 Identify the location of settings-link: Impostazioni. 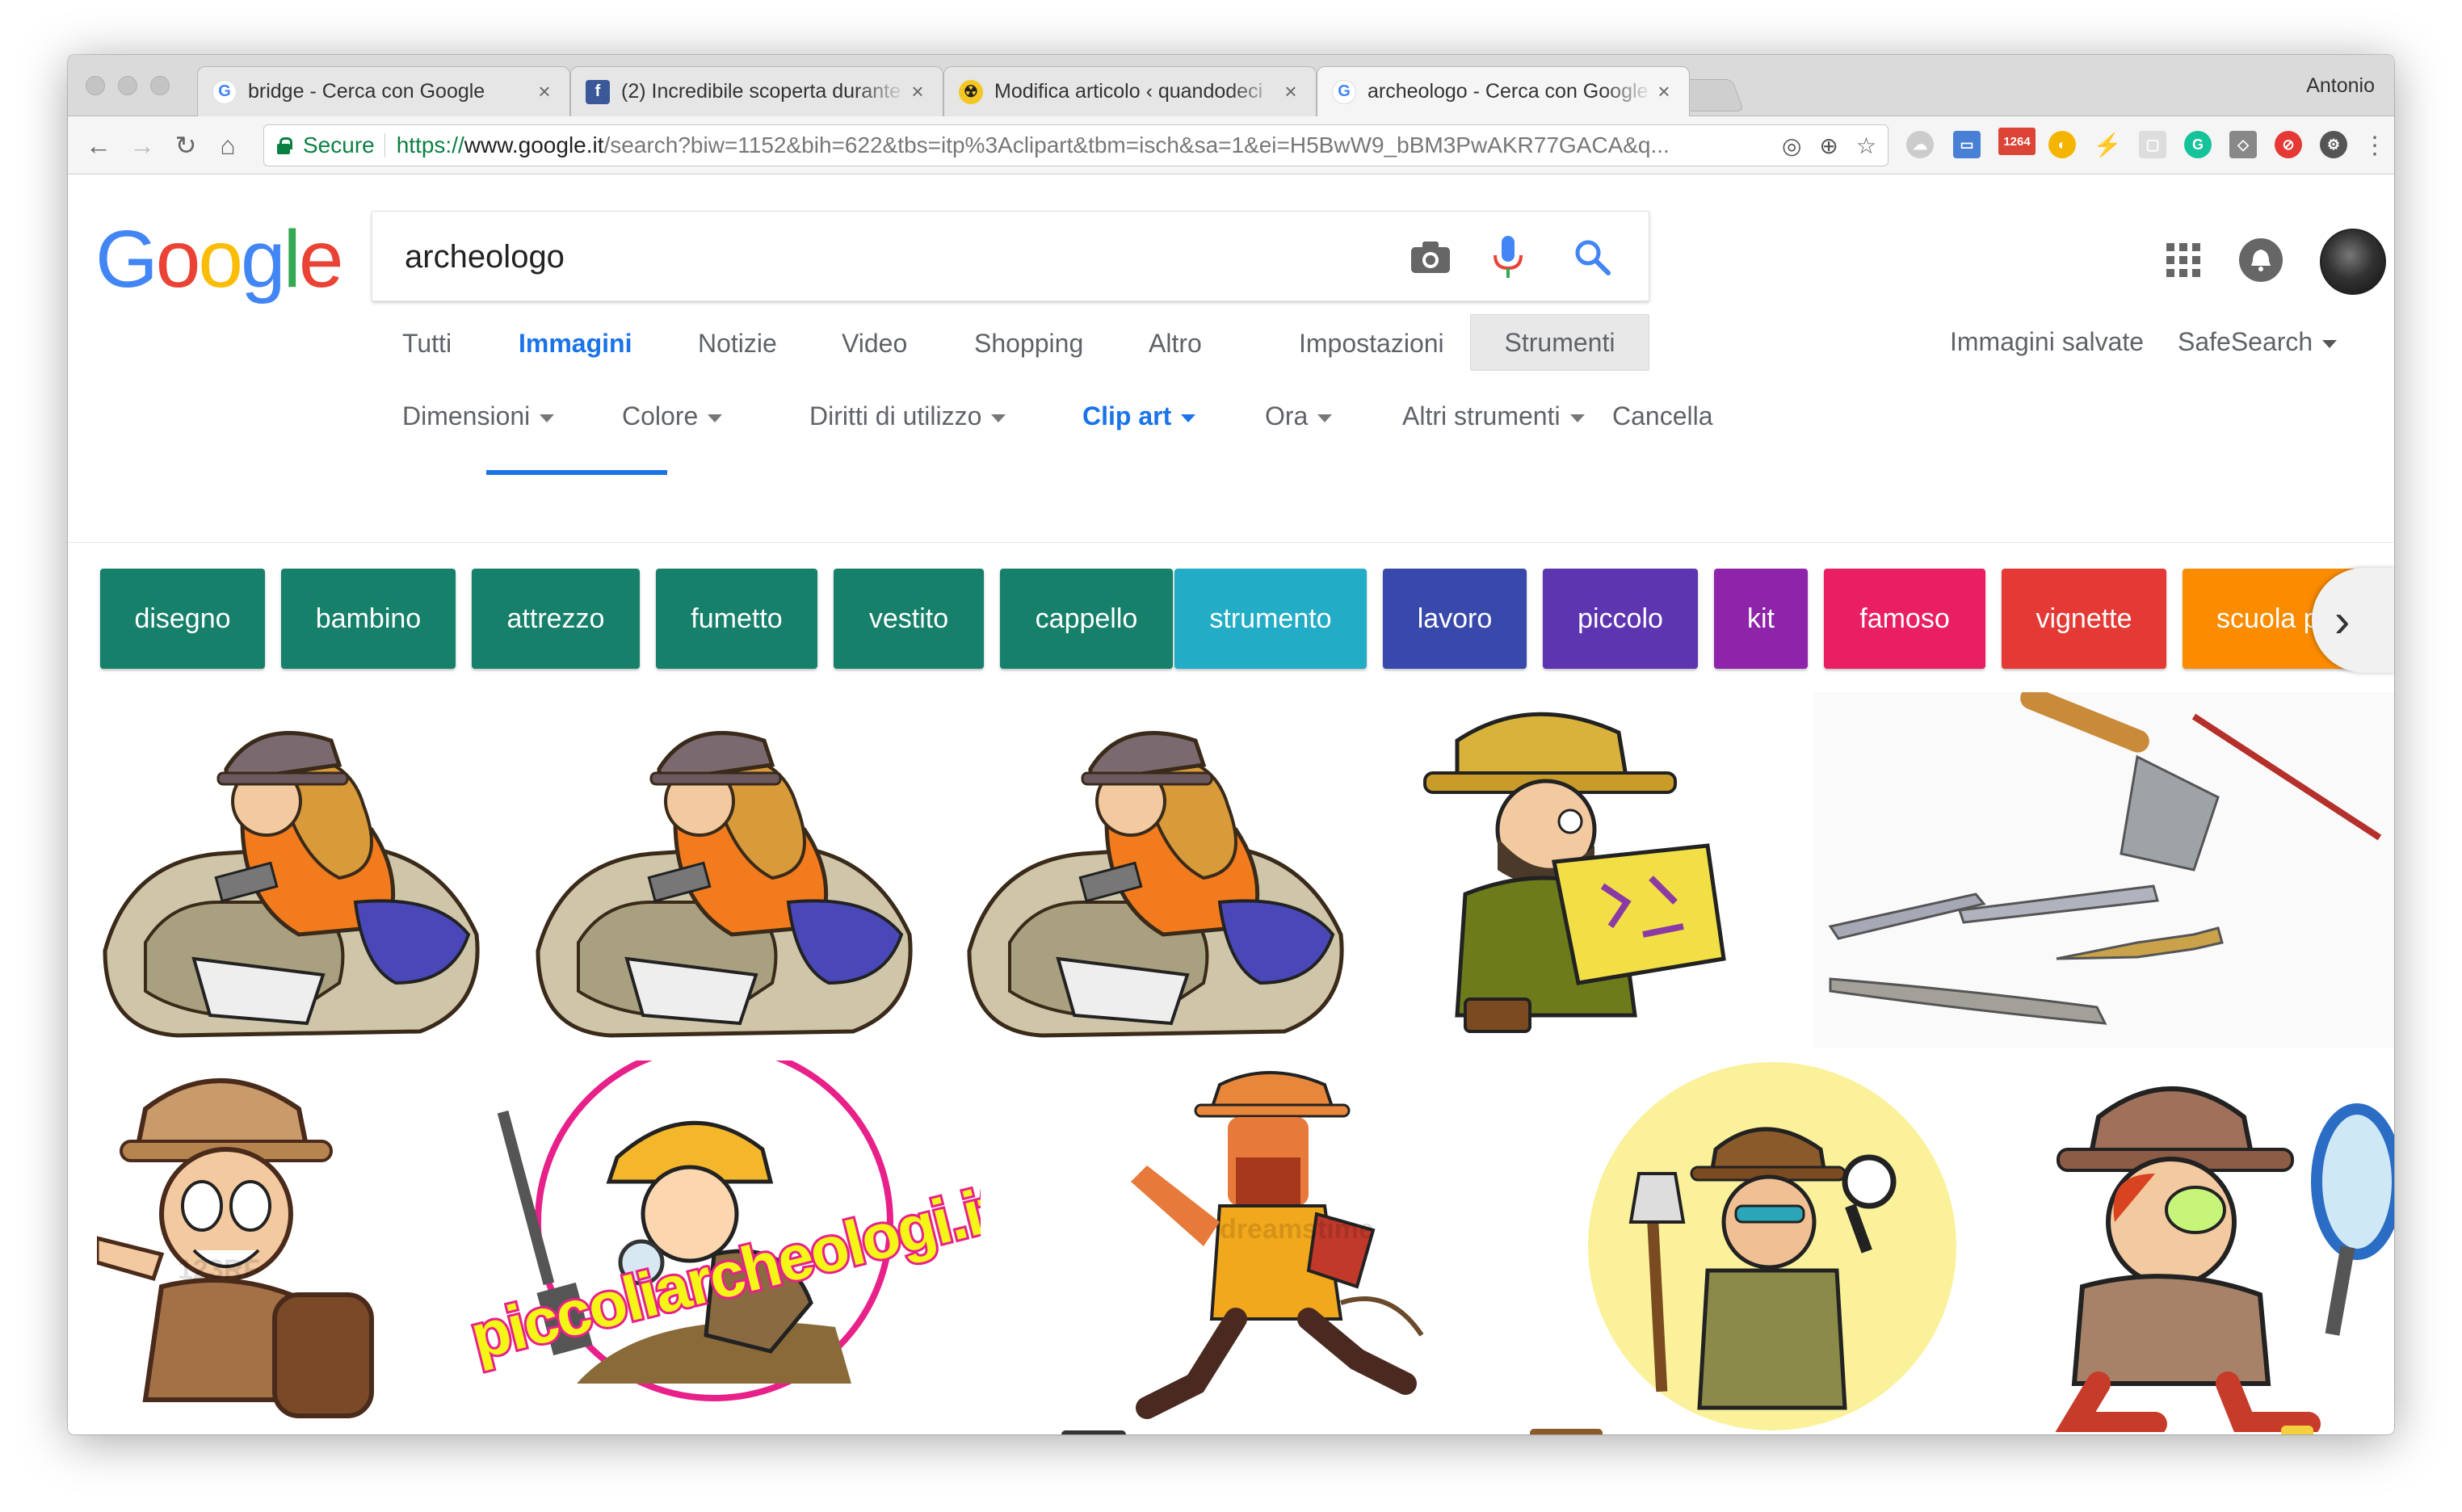
(1371, 346).